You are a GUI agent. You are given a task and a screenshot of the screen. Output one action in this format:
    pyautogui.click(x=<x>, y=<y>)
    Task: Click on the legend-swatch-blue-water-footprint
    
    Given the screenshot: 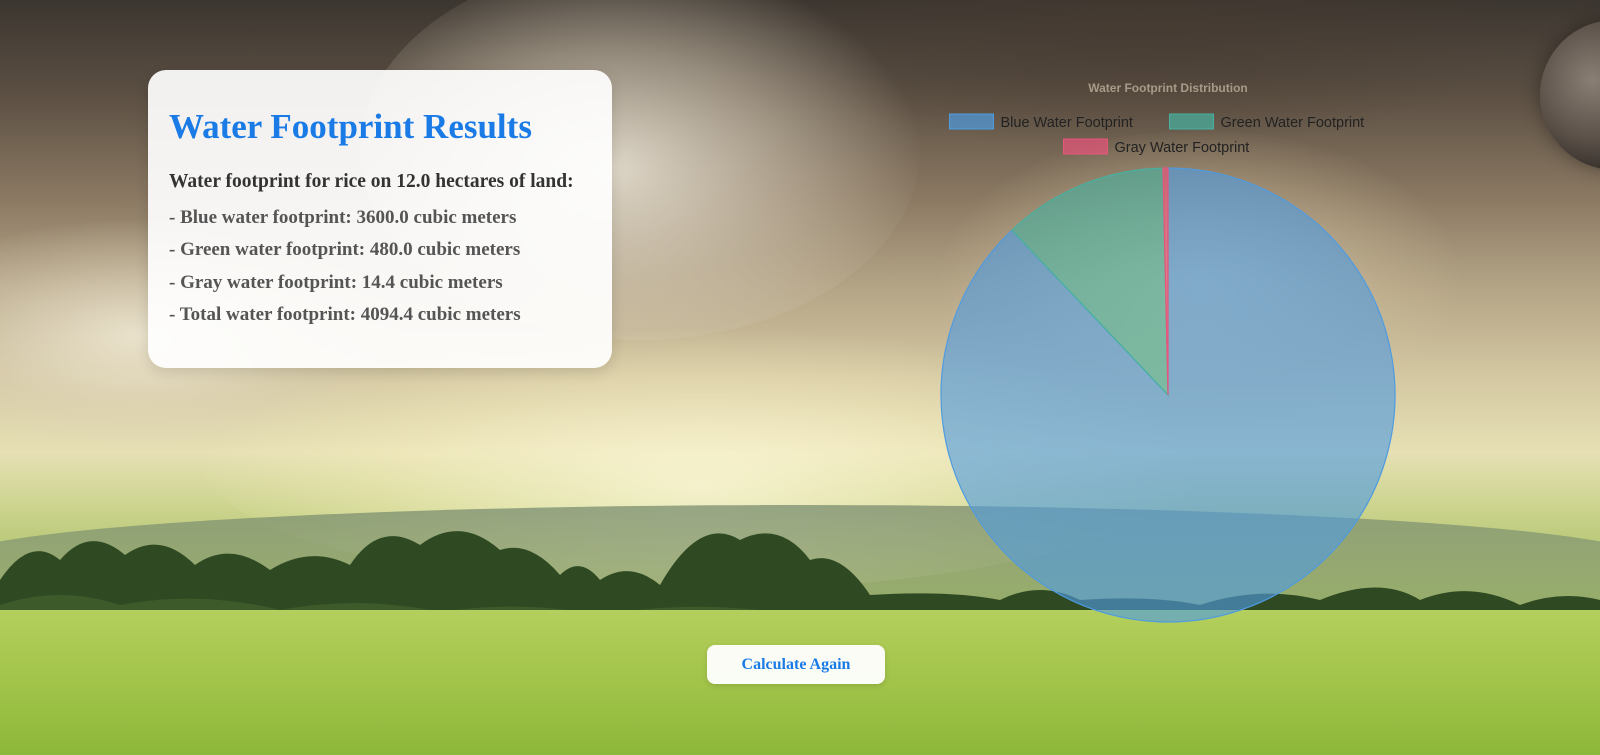 What is the action you would take?
    pyautogui.click(x=971, y=121)
    